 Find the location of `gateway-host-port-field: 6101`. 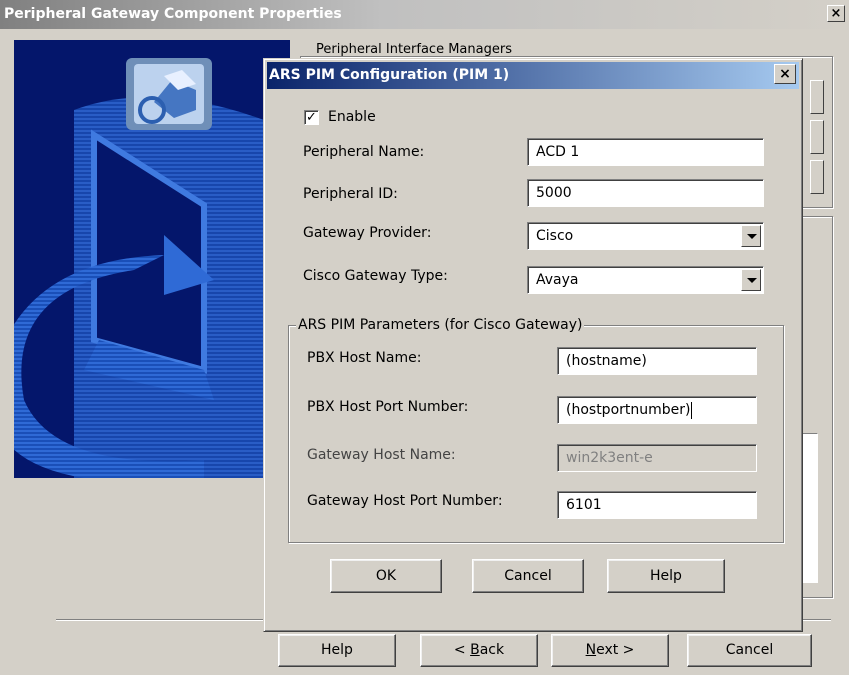

gateway-host-port-field: 6101 is located at coordinates (657, 505).